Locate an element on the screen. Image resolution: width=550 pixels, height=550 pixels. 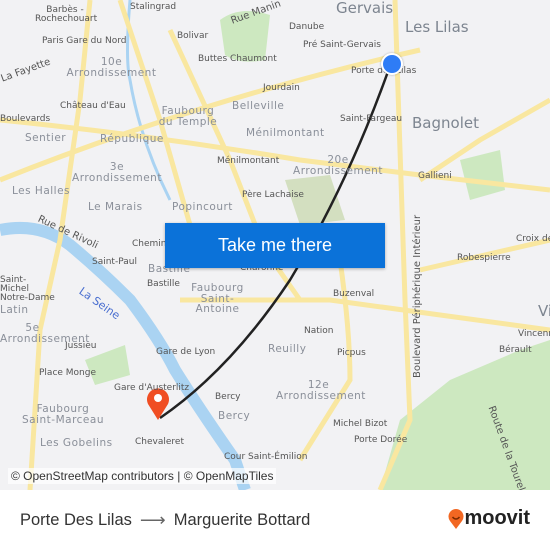
map-label: Pré Saint-Gervais is located at coordinates (342, 45).